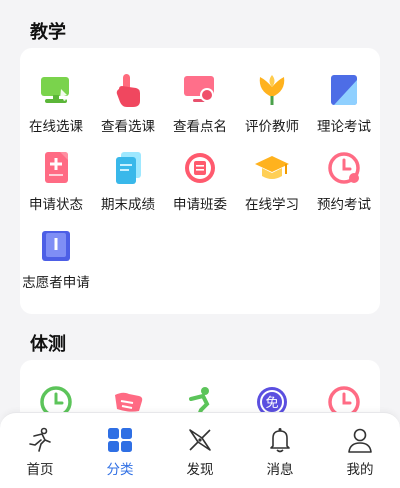 Image resolution: width=400 pixels, height=488 pixels. What do you see at coordinates (48, 32) in the screenshot?
I see `section-title-teaching: 教学` at bounding box center [48, 32].